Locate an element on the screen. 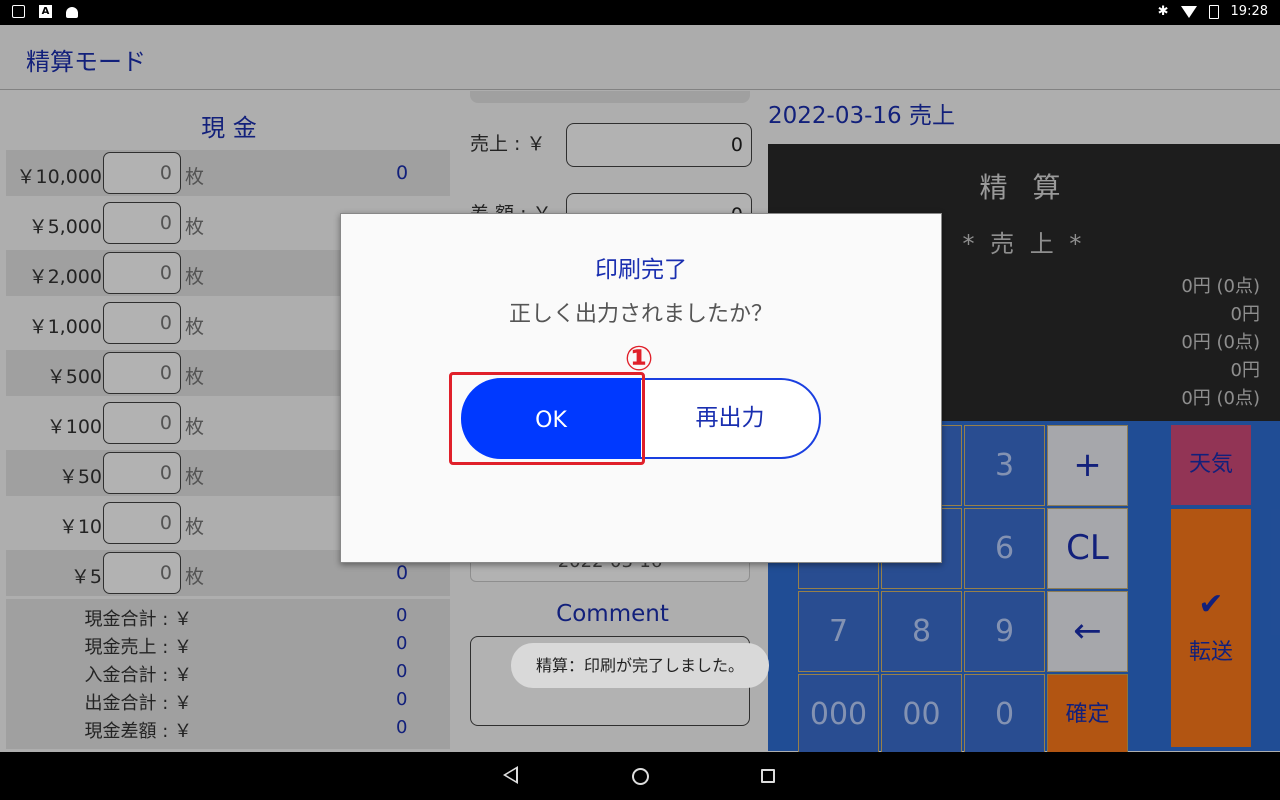 This screenshot has width=1280, height=800. status-icons-right: ✱ 19:28 is located at coordinates (1213, 11).